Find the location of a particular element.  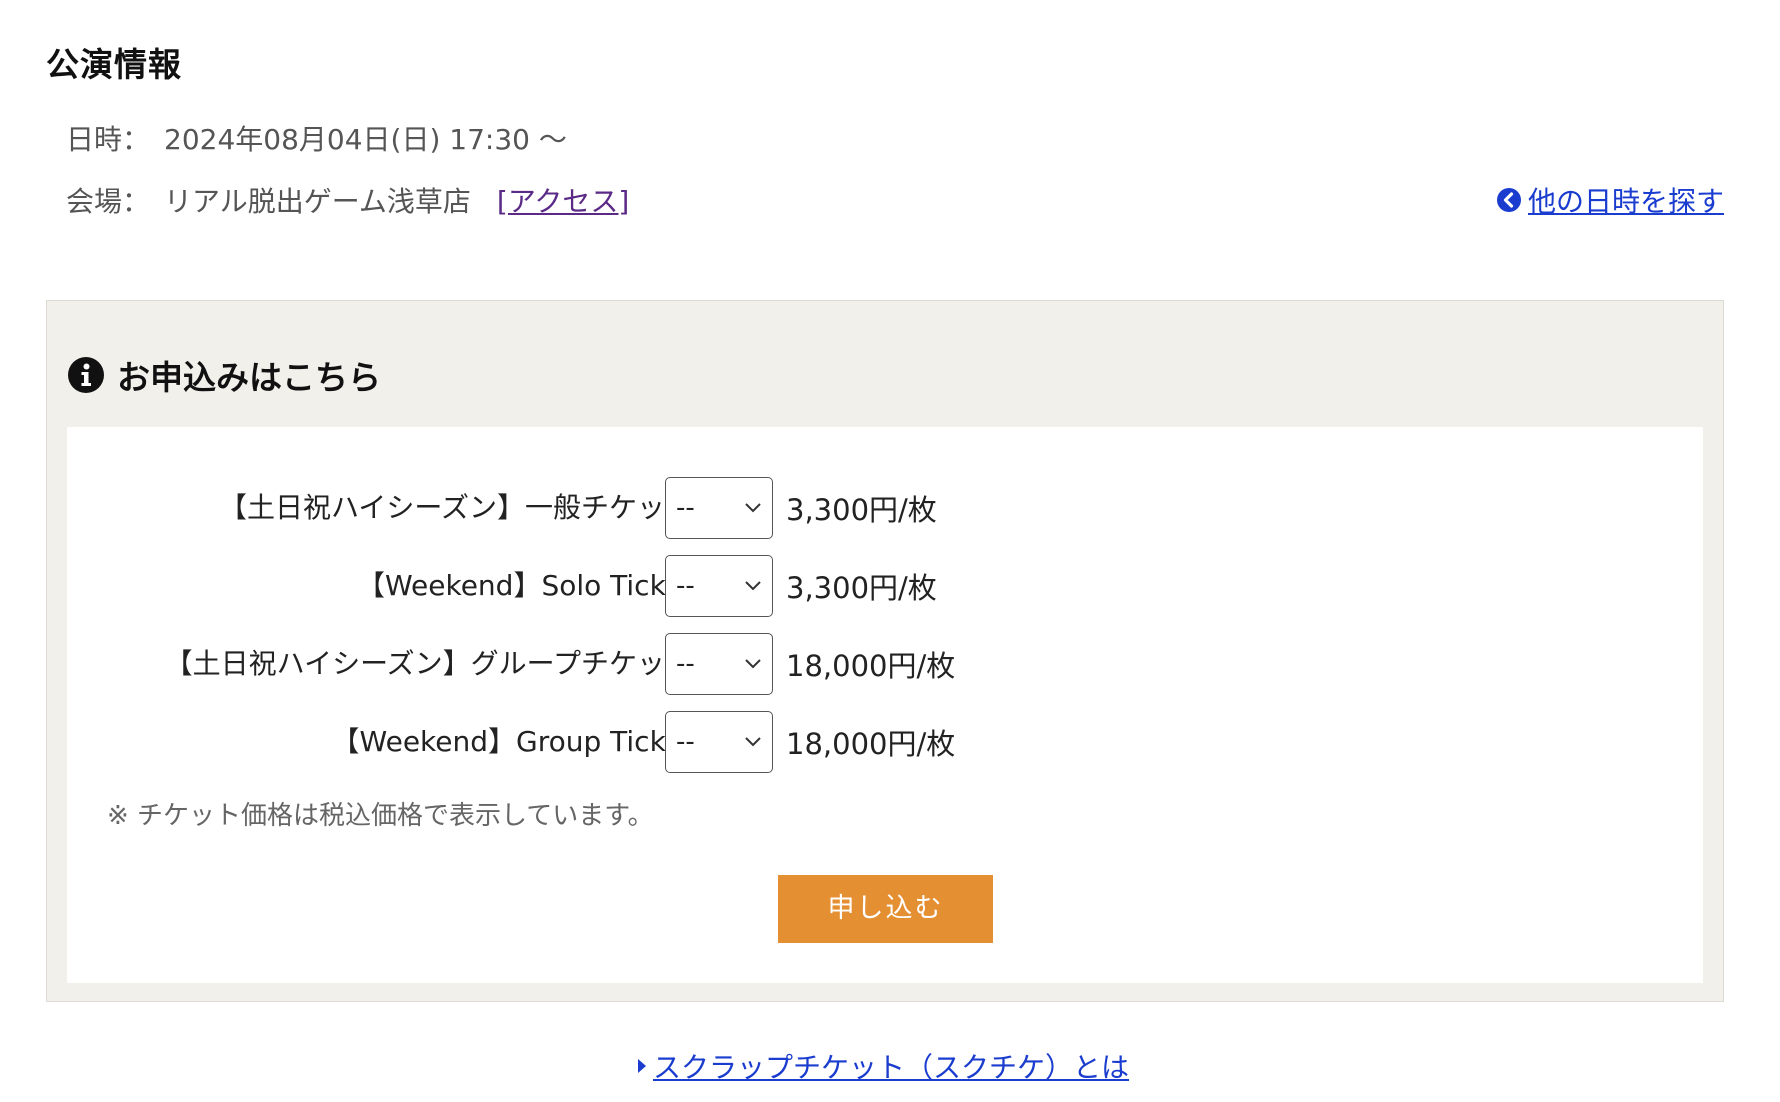

page-title: 公演情報 is located at coordinates (114, 64).